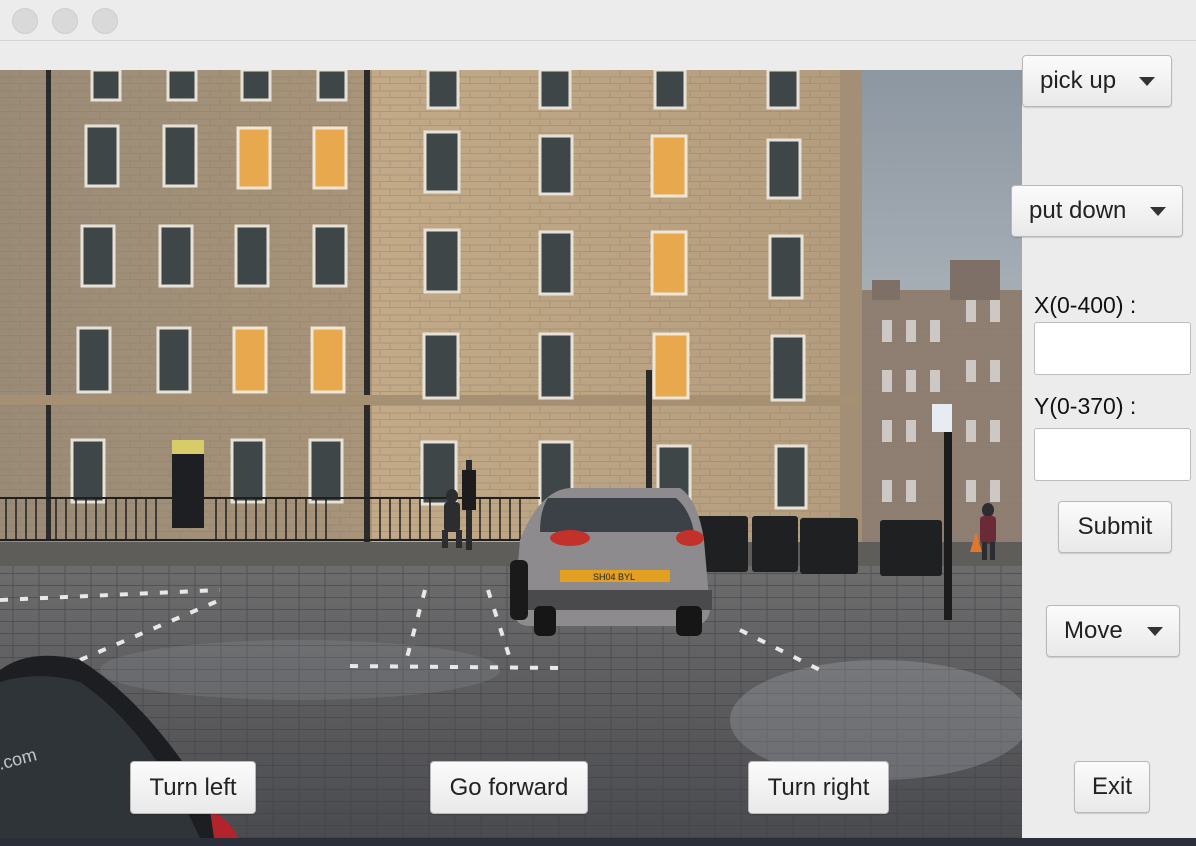 Image resolution: width=1196 pixels, height=846 pixels. I want to click on x-coordinate-input, so click(1112, 348).